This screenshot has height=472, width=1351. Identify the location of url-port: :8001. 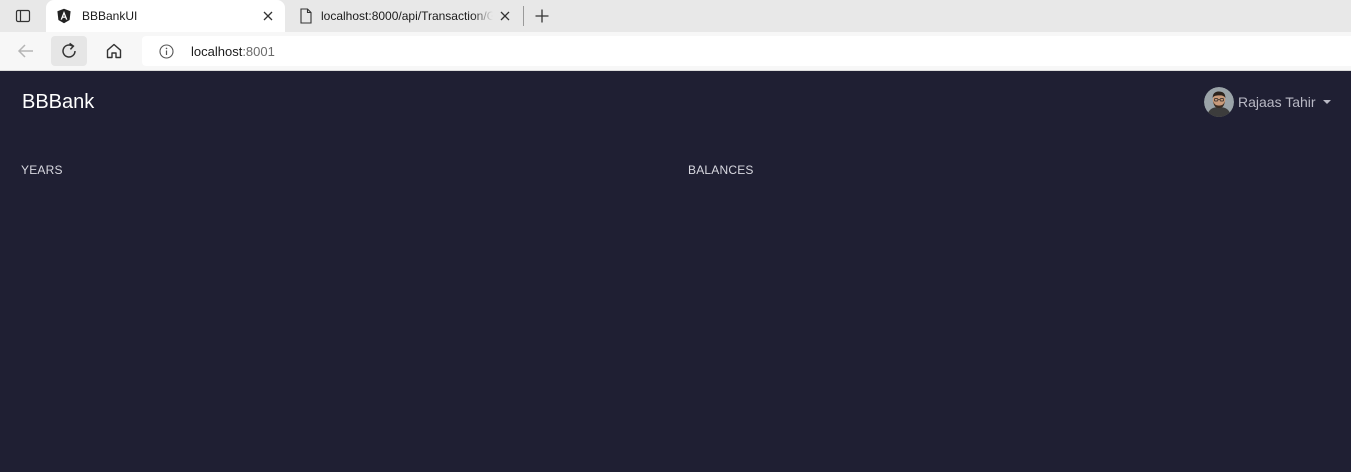
(258, 51).